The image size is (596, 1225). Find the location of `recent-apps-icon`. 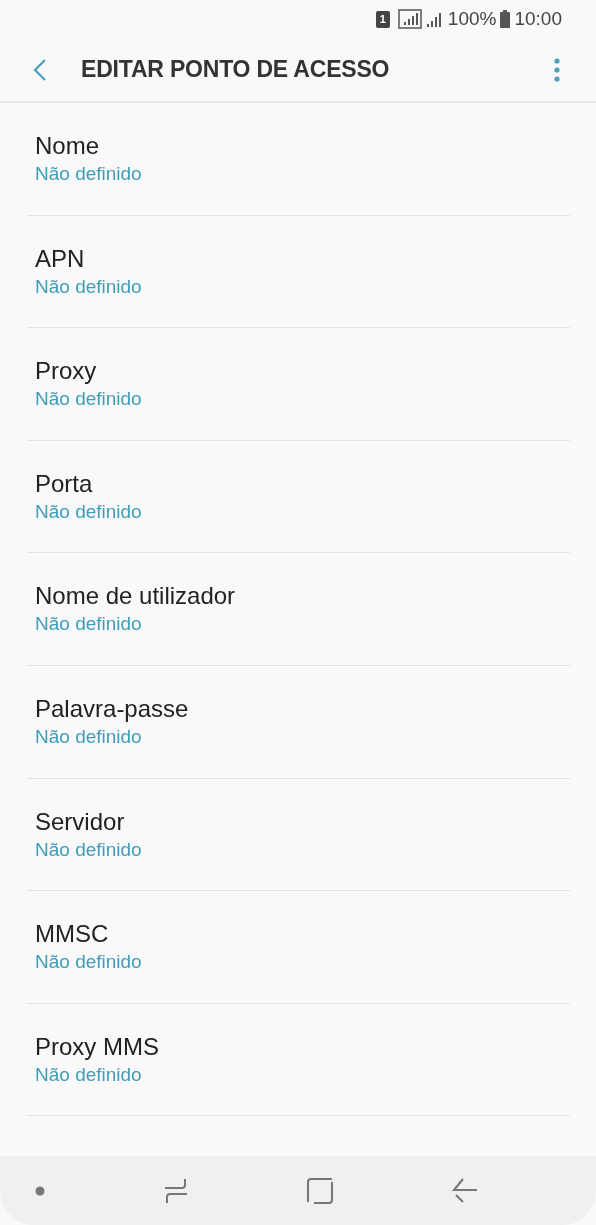

recent-apps-icon is located at coordinates (176, 1190).